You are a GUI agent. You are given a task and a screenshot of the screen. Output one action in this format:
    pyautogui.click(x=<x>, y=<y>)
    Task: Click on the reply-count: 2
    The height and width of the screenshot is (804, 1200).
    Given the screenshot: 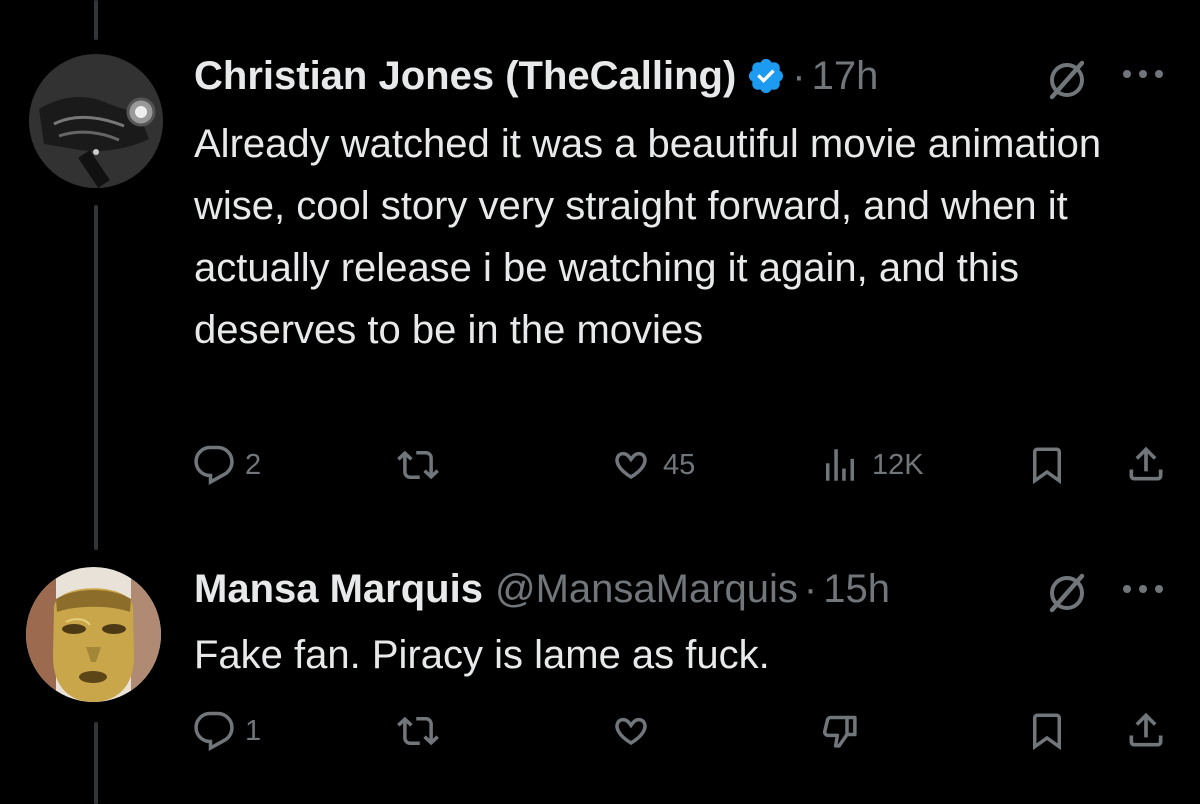 What is the action you would take?
    pyautogui.click(x=253, y=464)
    